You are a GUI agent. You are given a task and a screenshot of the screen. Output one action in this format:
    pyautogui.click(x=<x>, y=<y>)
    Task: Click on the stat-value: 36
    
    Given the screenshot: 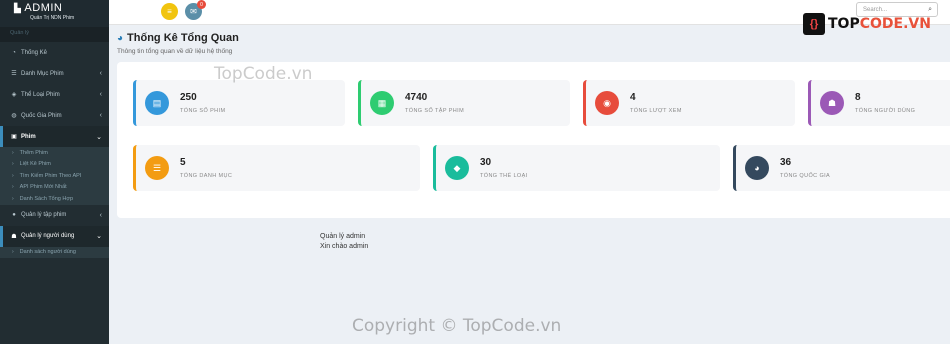 What is the action you would take?
    pyautogui.click(x=786, y=162)
    